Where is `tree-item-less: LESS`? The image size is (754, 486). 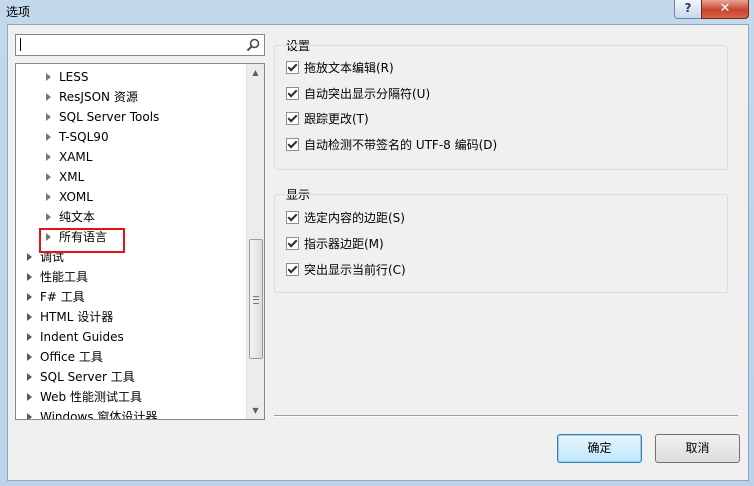 tree-item-less: LESS is located at coordinates (67, 77).